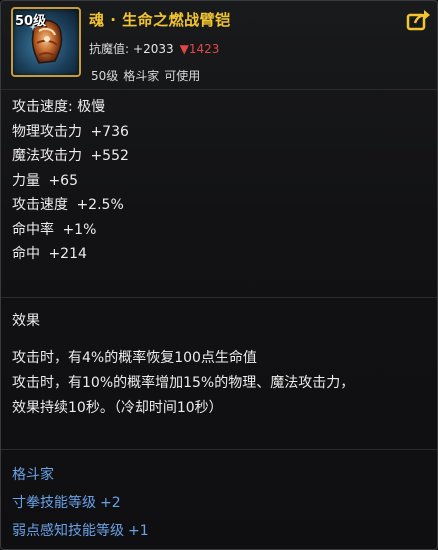  Describe the element at coordinates (26, 254) in the screenshot. I see `stat-label: 命中` at that location.